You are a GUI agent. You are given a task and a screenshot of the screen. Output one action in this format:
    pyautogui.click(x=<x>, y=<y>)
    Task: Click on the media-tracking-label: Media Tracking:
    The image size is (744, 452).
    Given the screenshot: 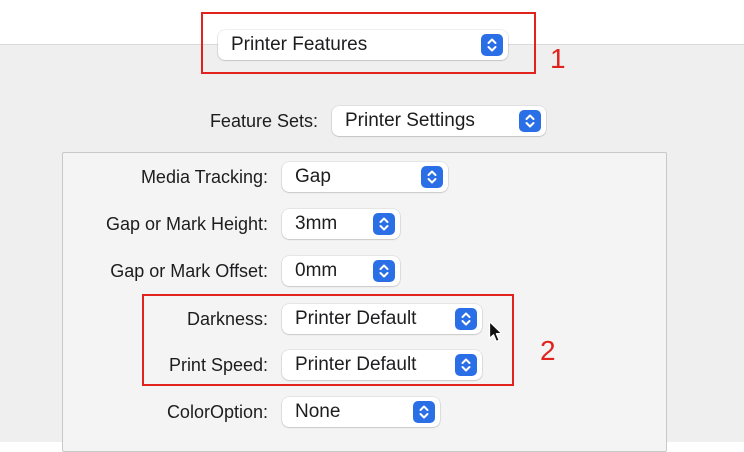 What is the action you would take?
    pyautogui.click(x=204, y=177)
    